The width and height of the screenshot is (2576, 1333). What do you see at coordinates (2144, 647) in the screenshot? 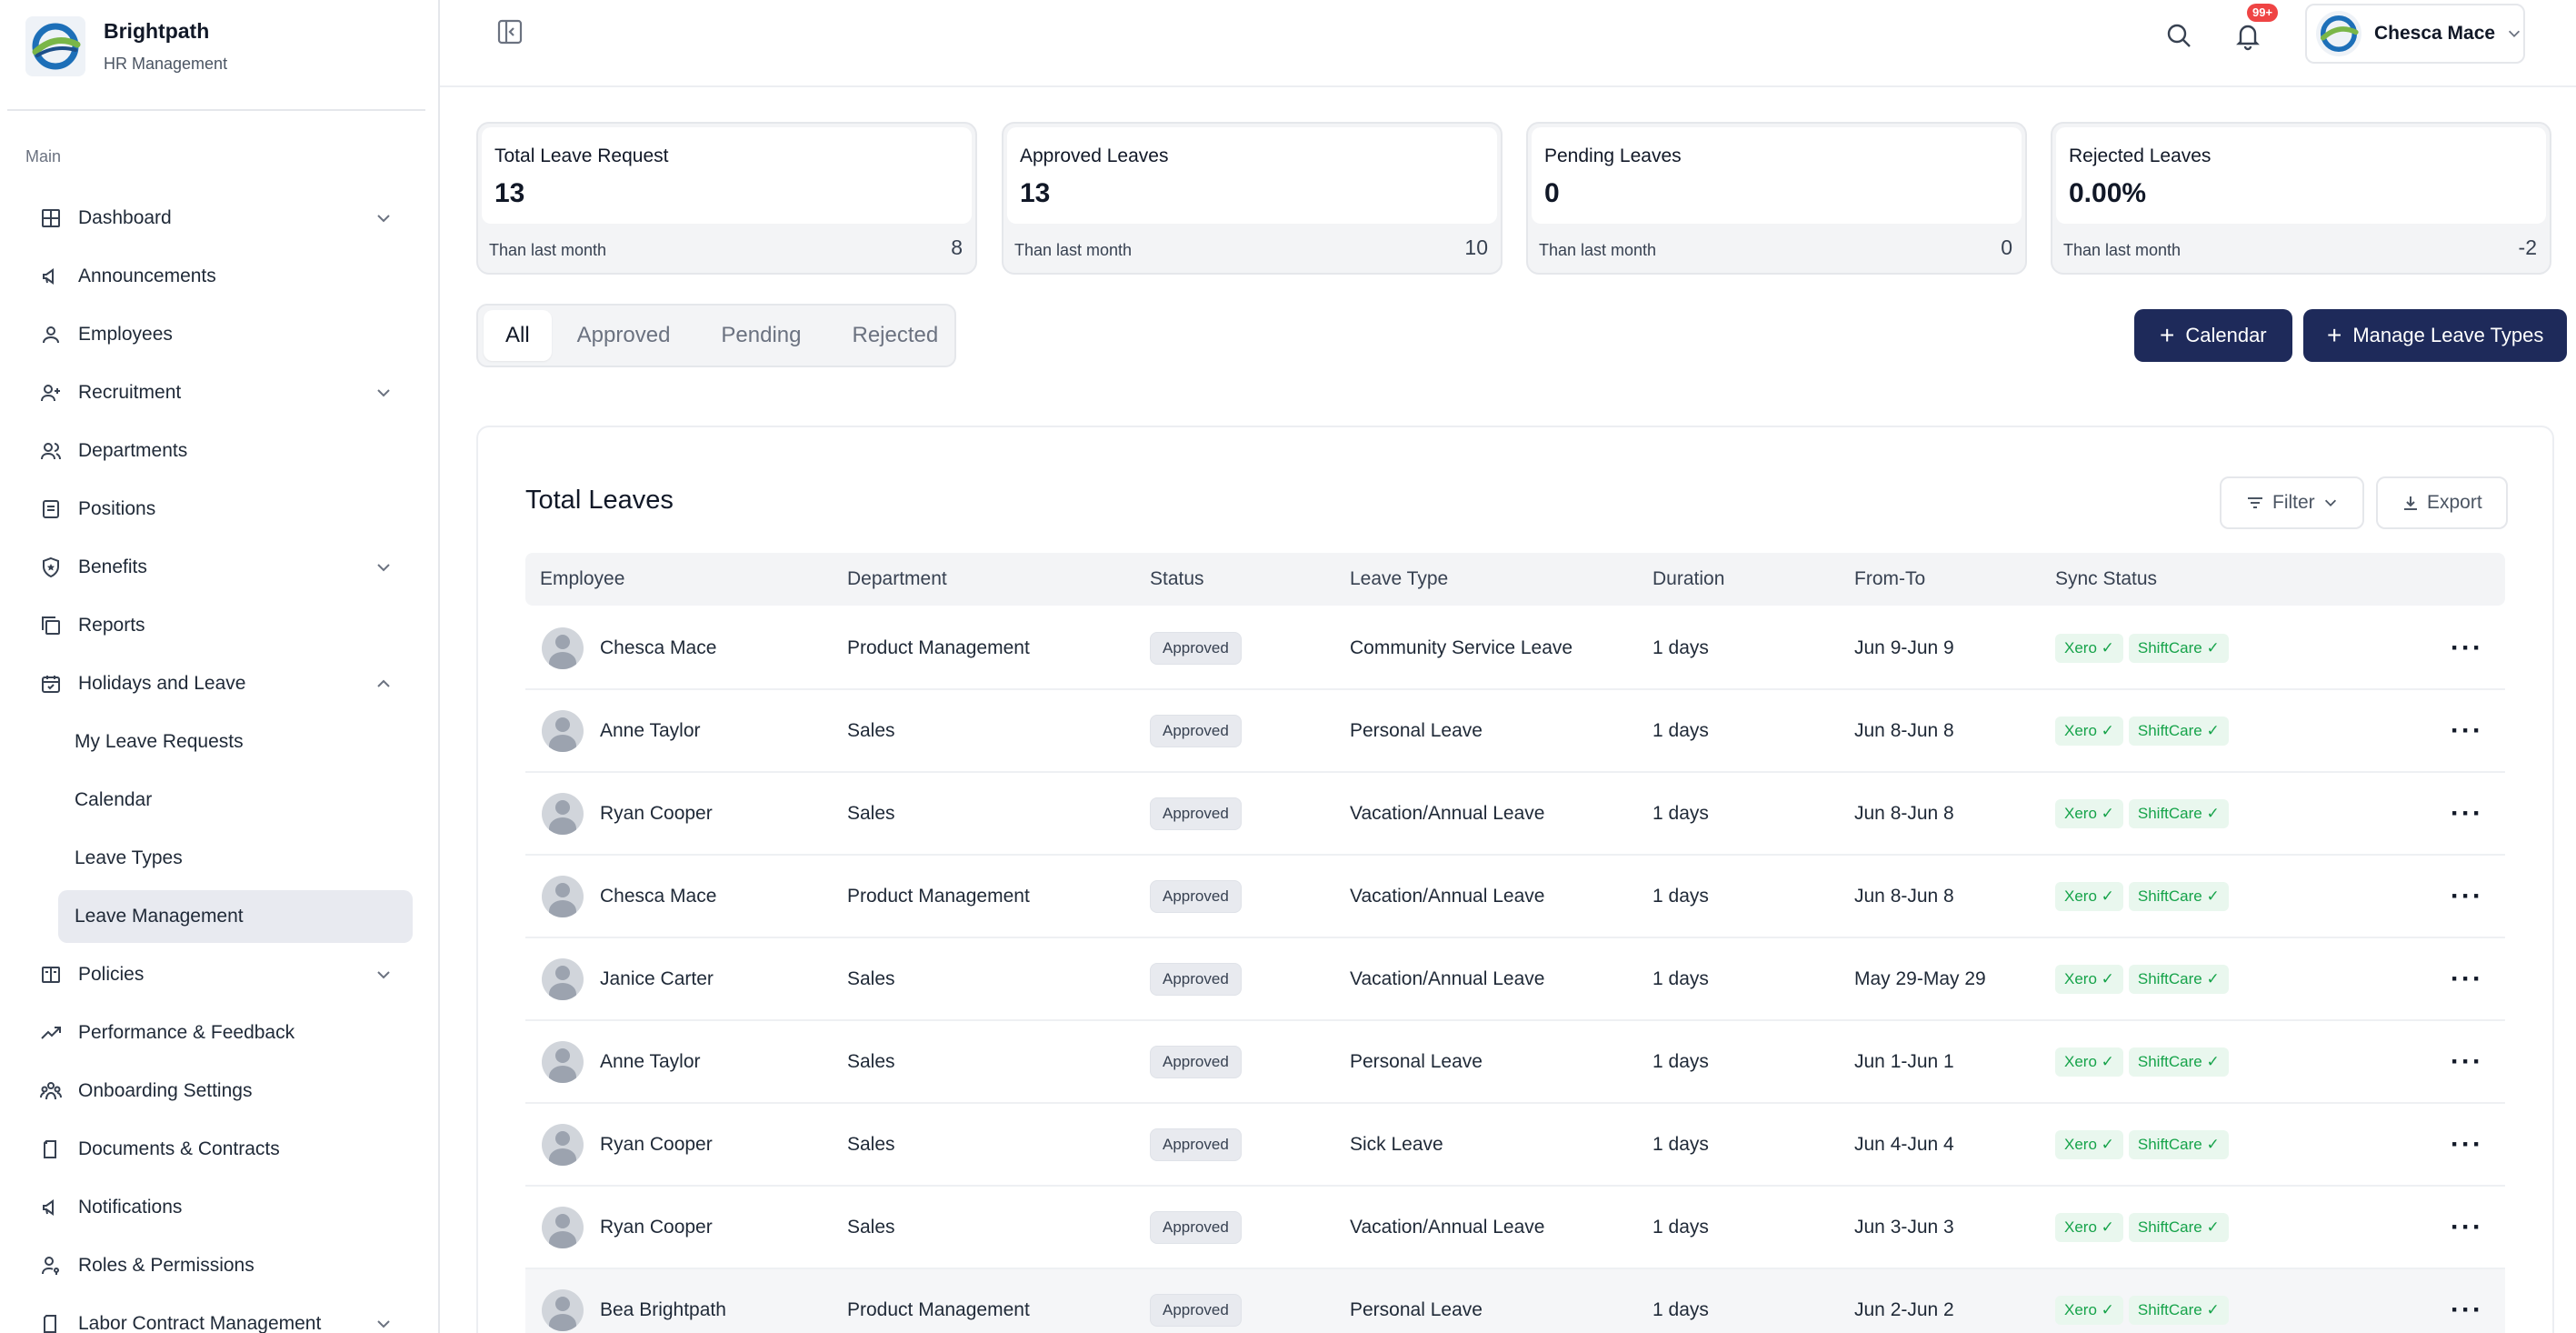
I see `sync-status-cell: Xero ✓ ShiftCare ✓` at bounding box center [2144, 647].